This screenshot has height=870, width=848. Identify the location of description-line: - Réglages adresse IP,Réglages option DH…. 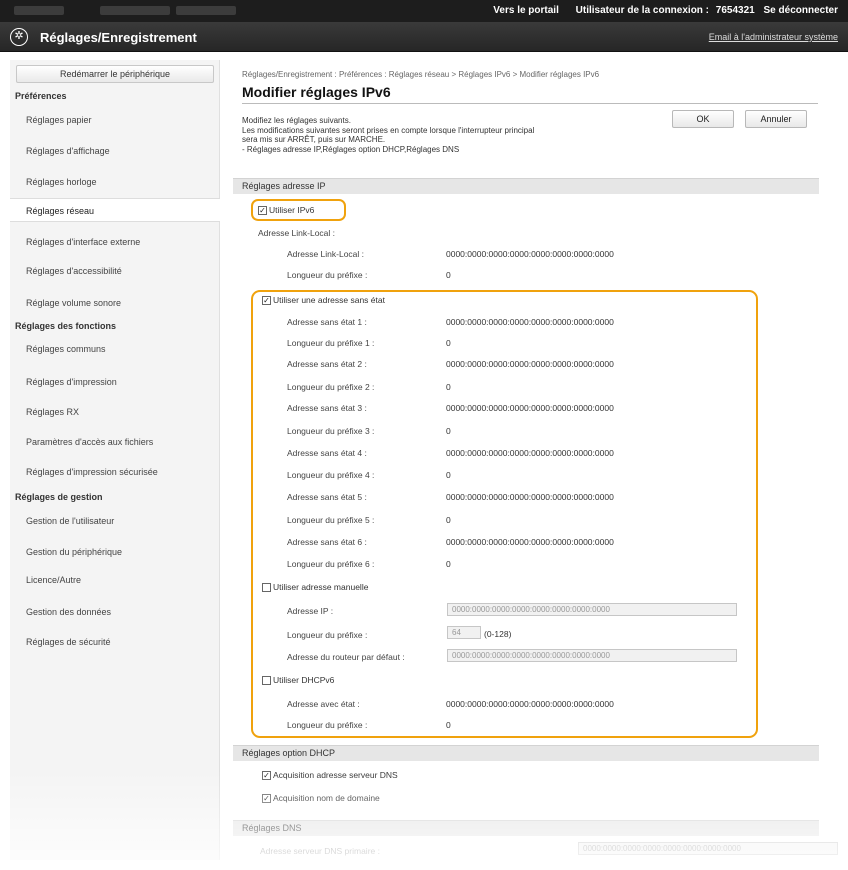
(351, 149).